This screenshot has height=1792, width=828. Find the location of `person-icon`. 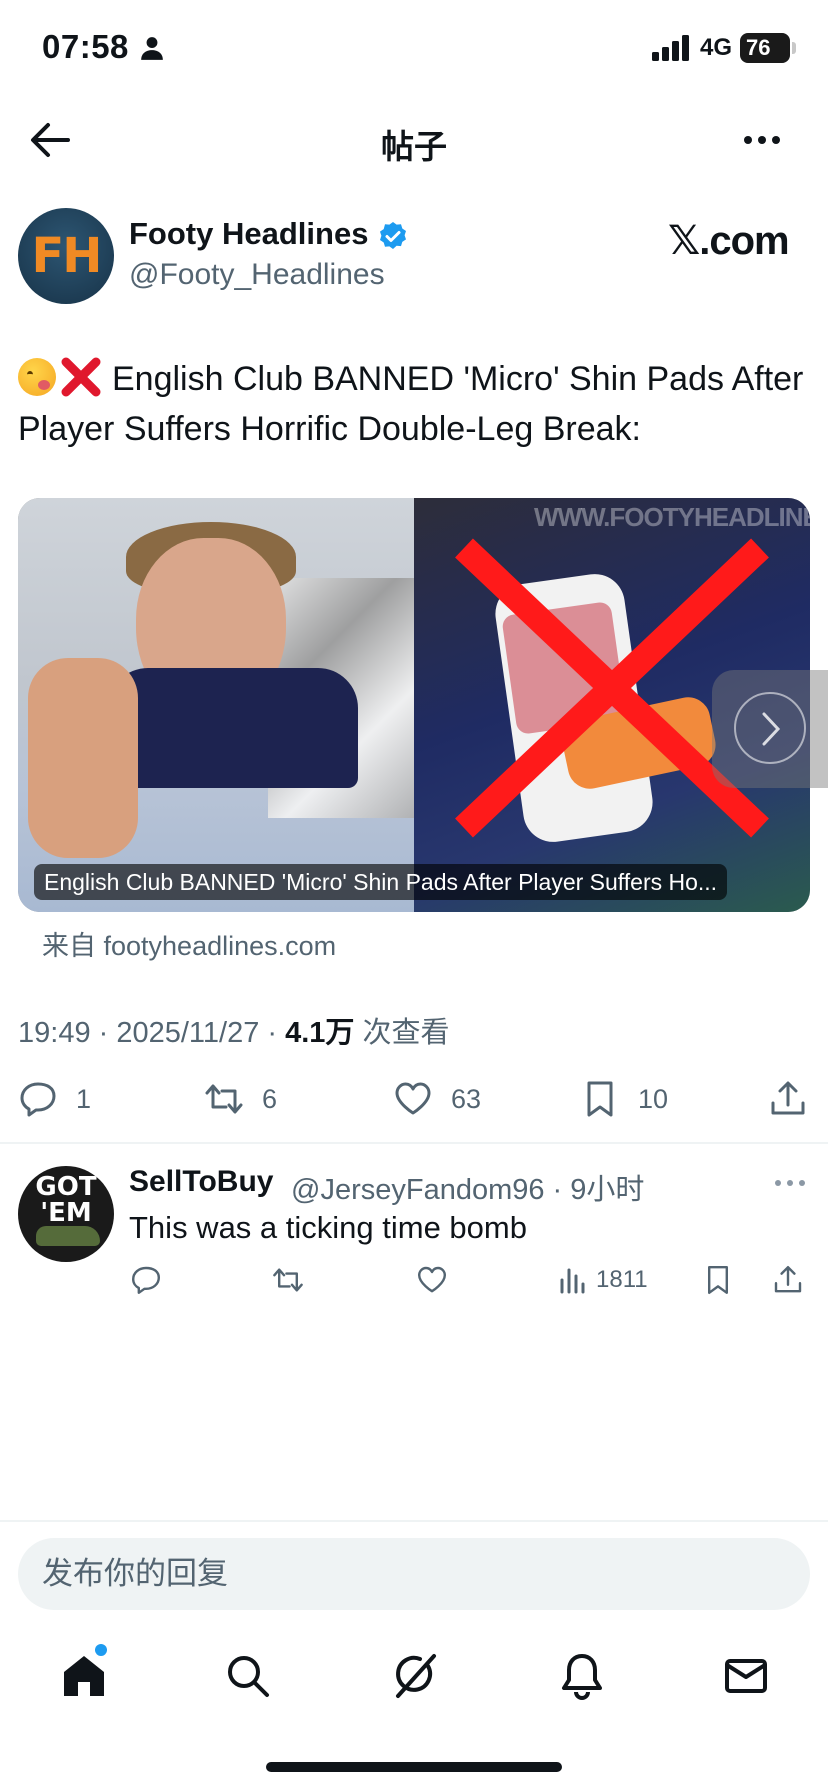

person-icon is located at coordinates (152, 48).